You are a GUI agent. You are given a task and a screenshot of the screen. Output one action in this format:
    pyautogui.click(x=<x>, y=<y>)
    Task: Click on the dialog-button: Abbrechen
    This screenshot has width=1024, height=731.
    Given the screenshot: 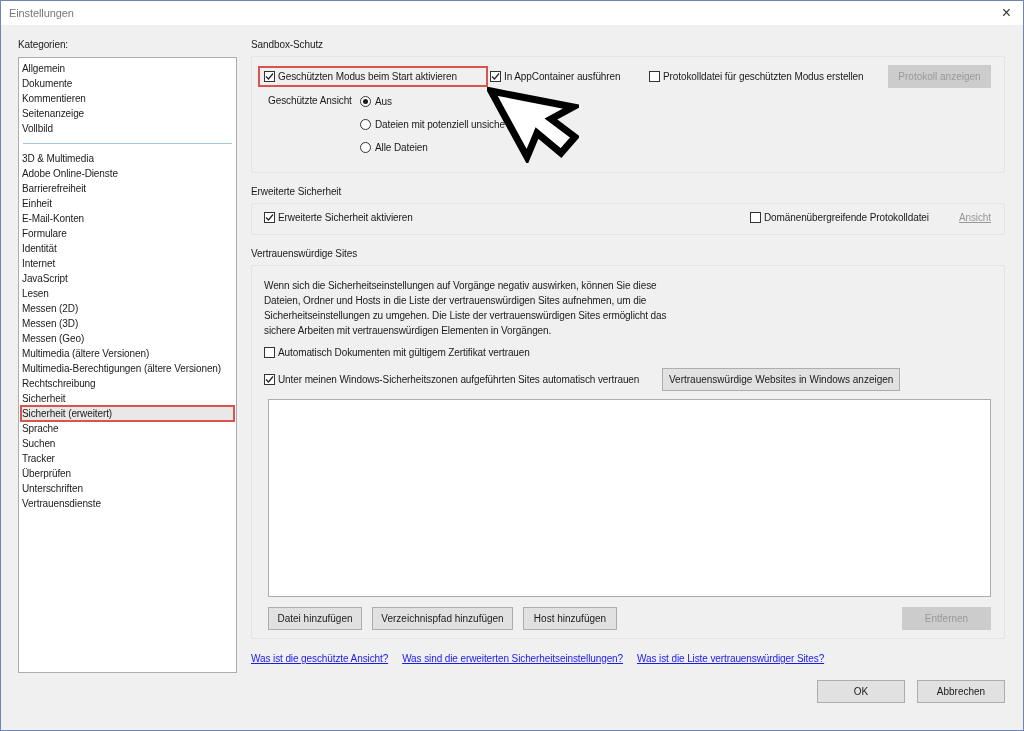 What is the action you would take?
    pyautogui.click(x=961, y=691)
    